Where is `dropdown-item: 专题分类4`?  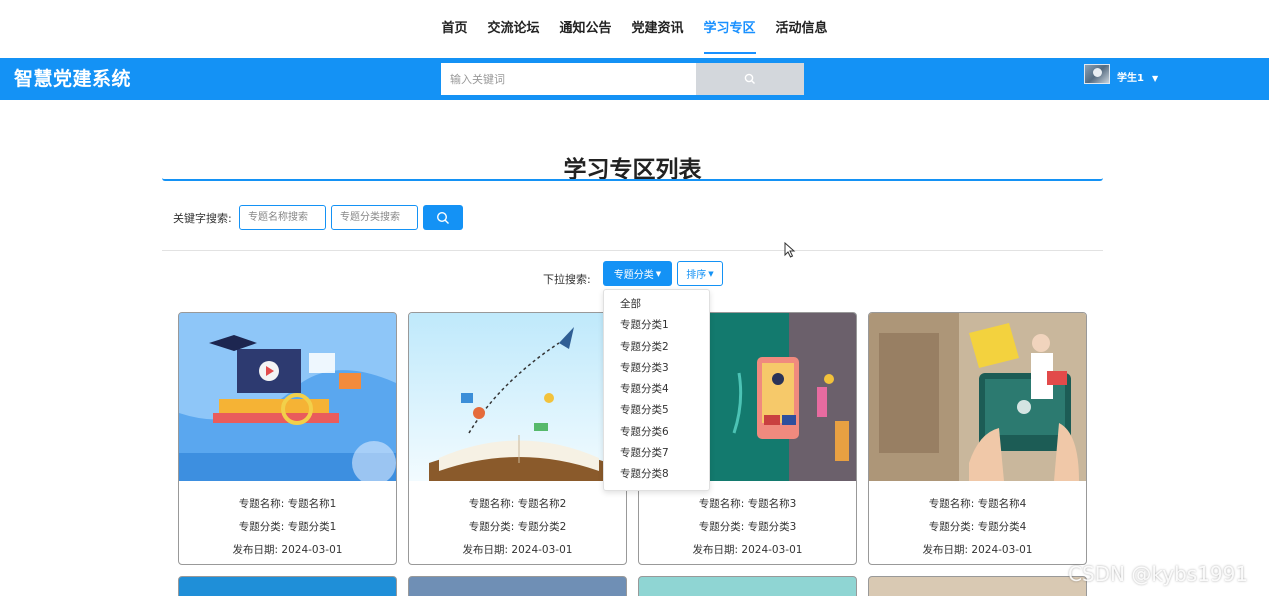
dropdown-item: 专题分类4 is located at coordinates (656, 389).